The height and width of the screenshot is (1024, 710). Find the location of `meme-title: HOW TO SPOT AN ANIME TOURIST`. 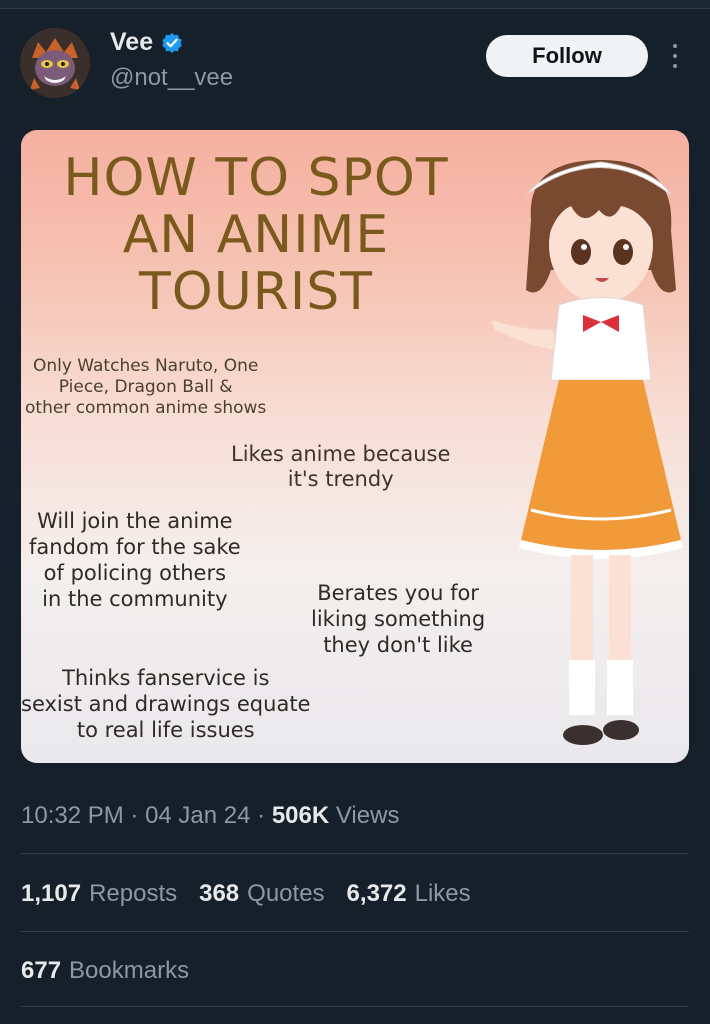

meme-title: HOW TO SPOT AN ANIME TOURIST is located at coordinates (256, 235).